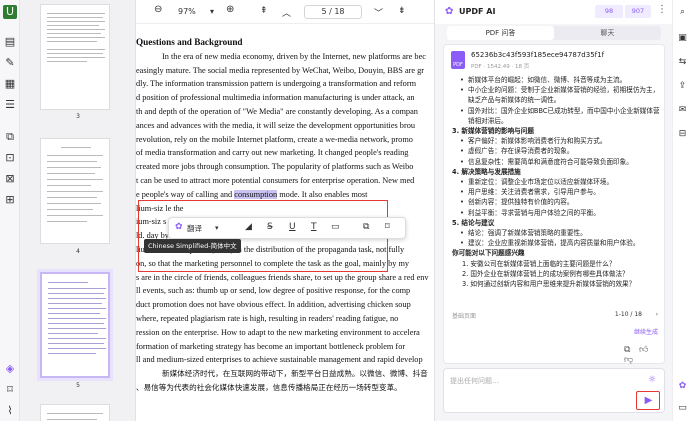  I want to click on organize-icon: ⧉, so click(10, 137).